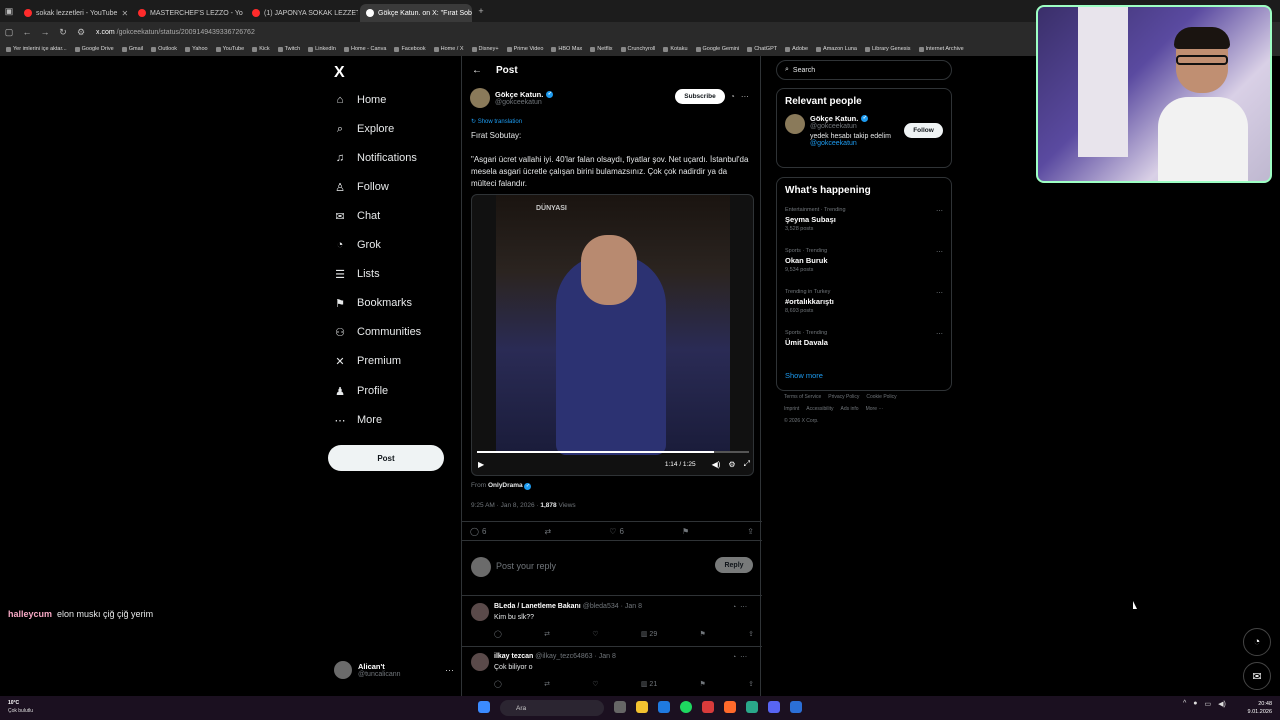 This screenshot has width=1280, height=720. Describe the element at coordinates (377, 332) in the screenshot. I see `nav-item-communities: ⚇ Communities` at that location.